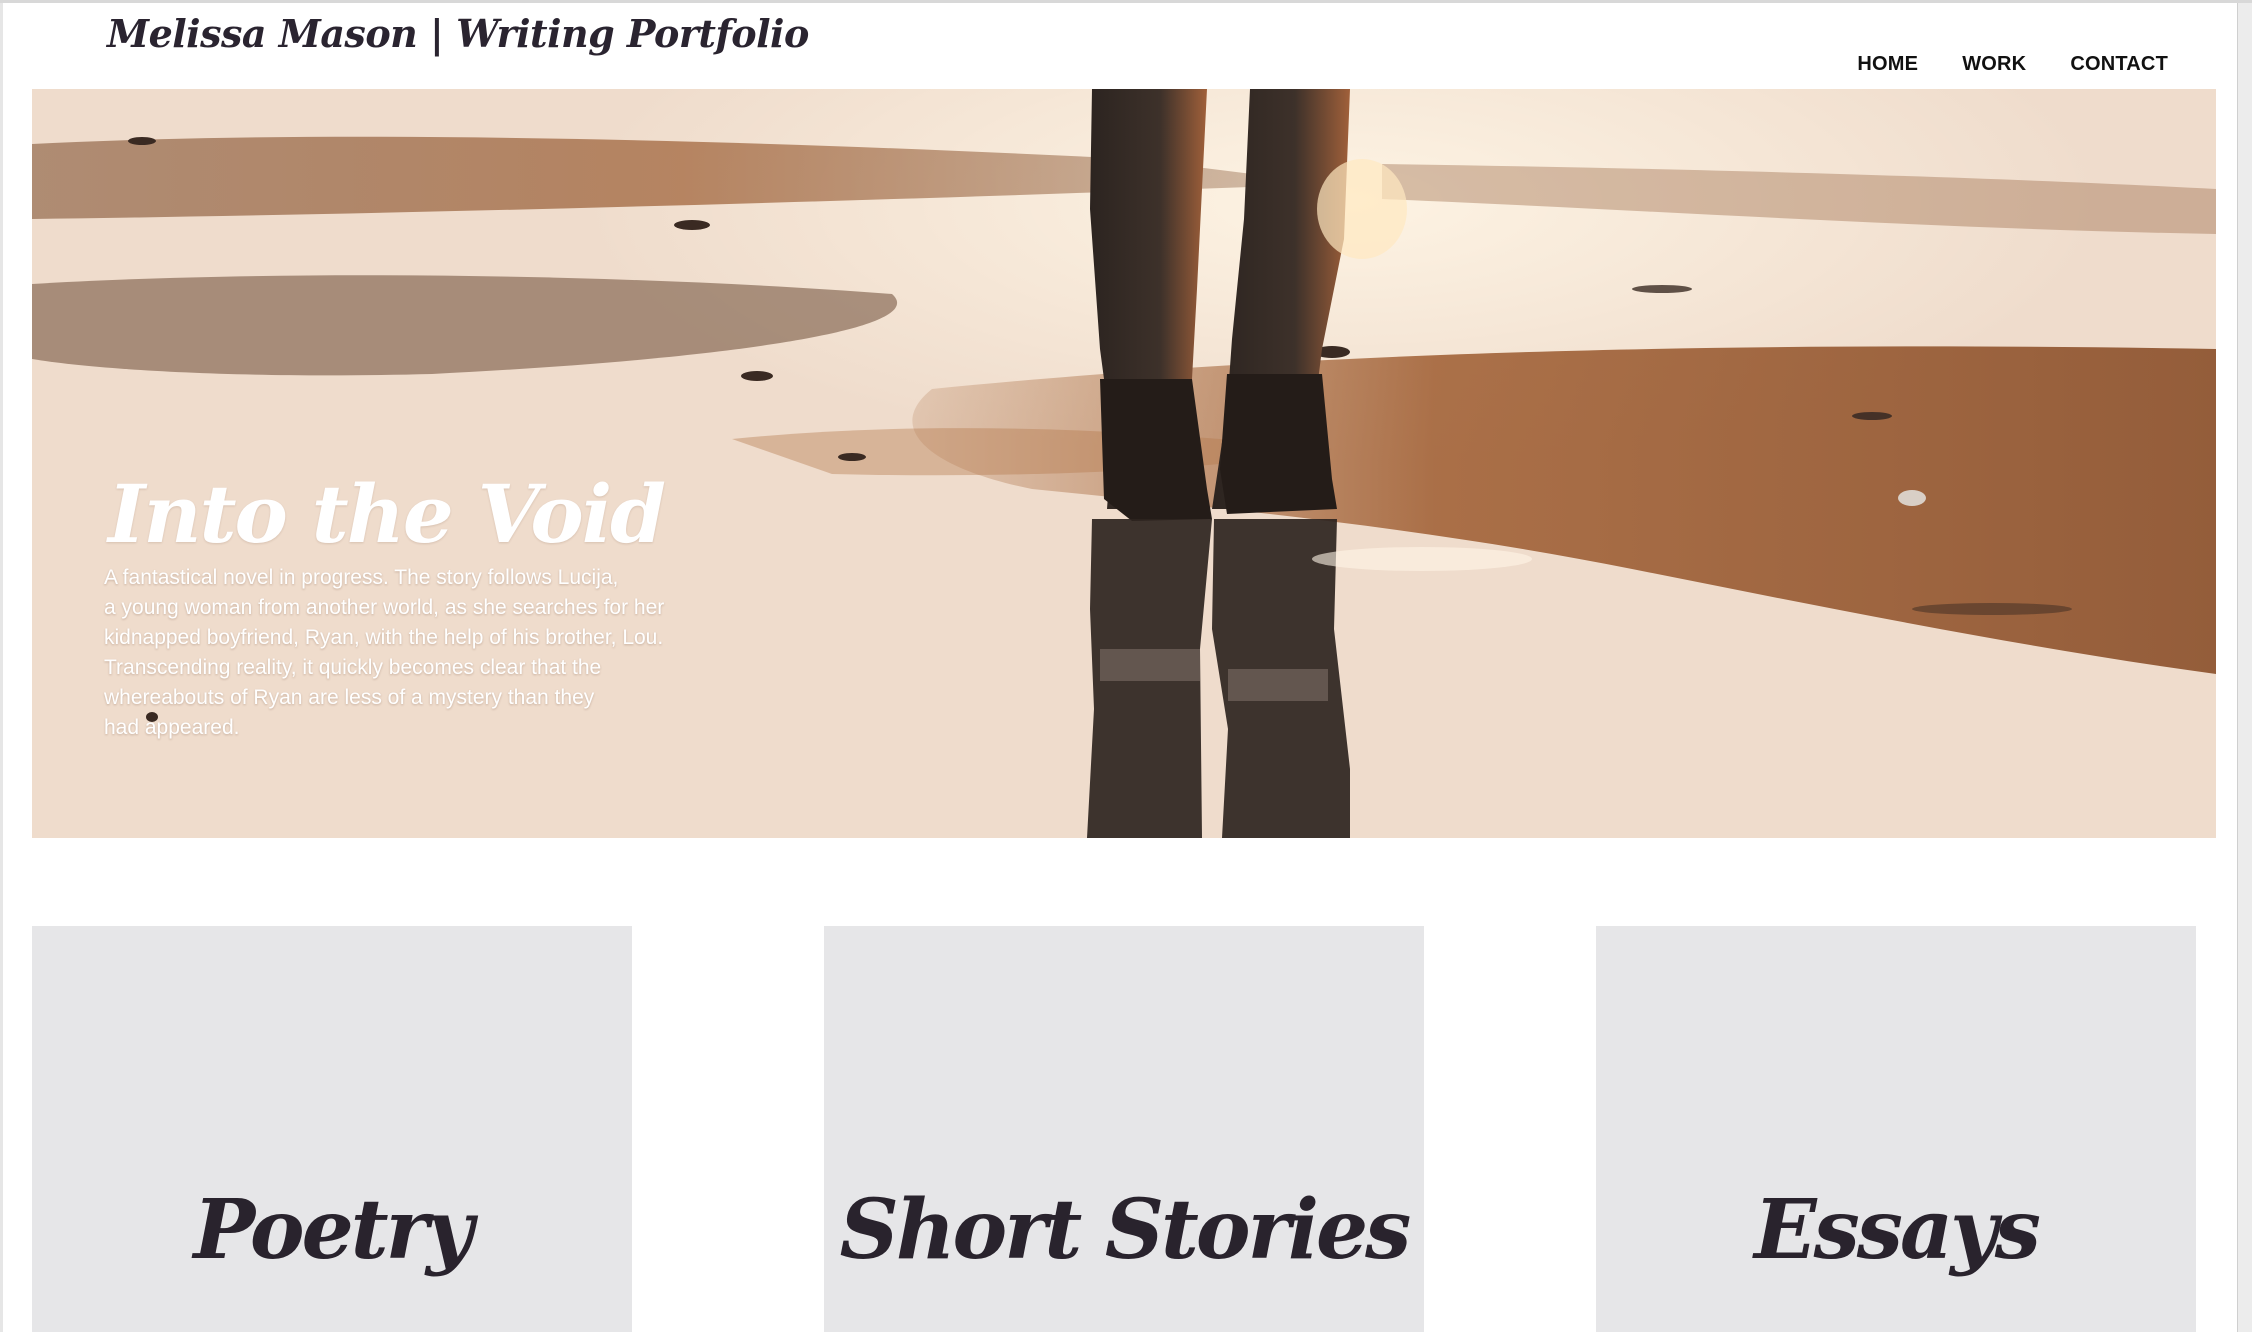  Describe the element at coordinates (1897, 1230) in the screenshot. I see `category-label: Essays` at that location.